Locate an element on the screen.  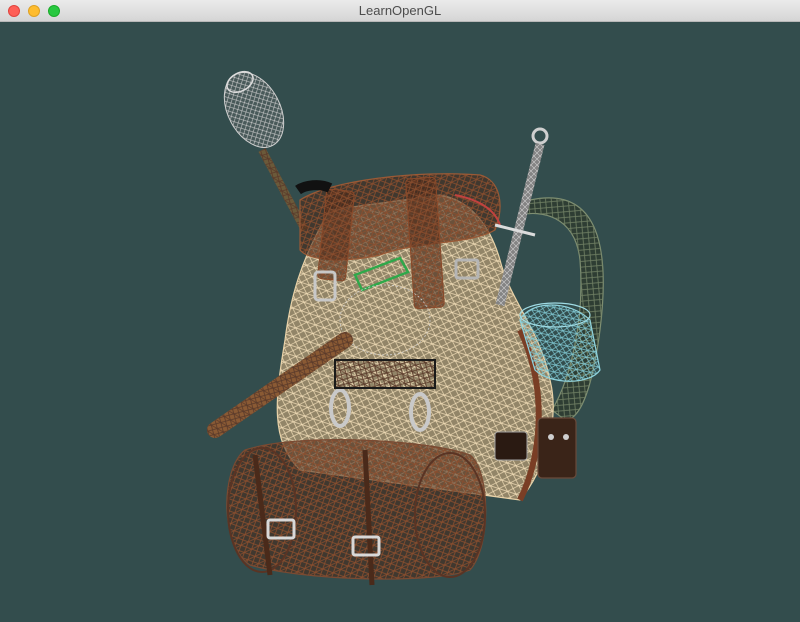
bedroll-model is located at coordinates (356, 512).